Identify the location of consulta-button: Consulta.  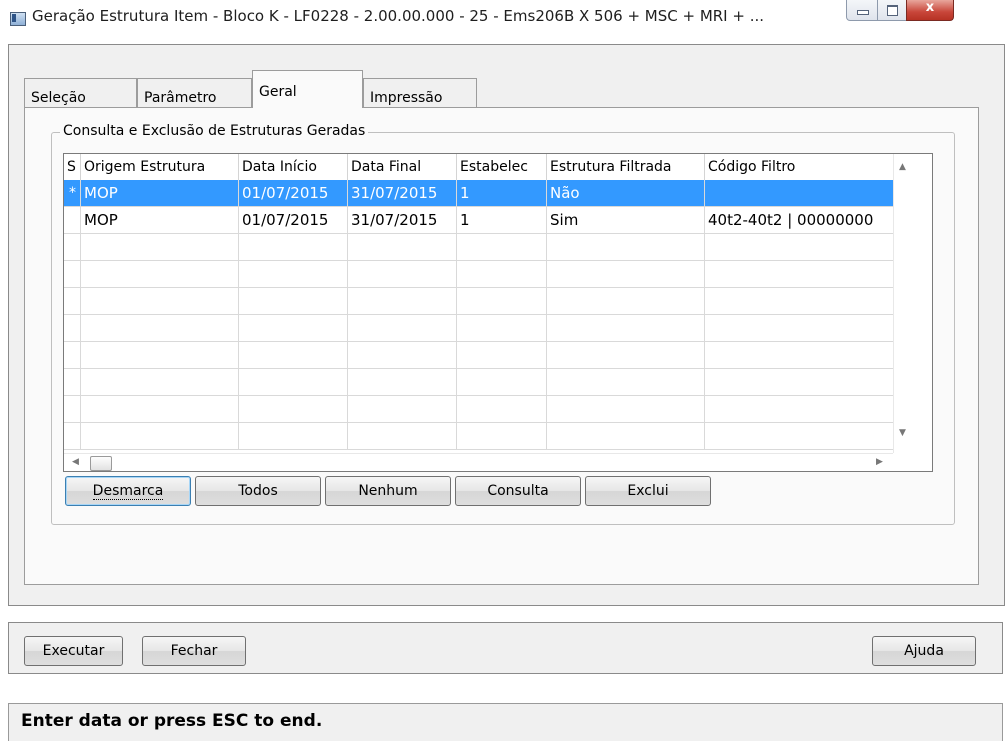
(518, 491).